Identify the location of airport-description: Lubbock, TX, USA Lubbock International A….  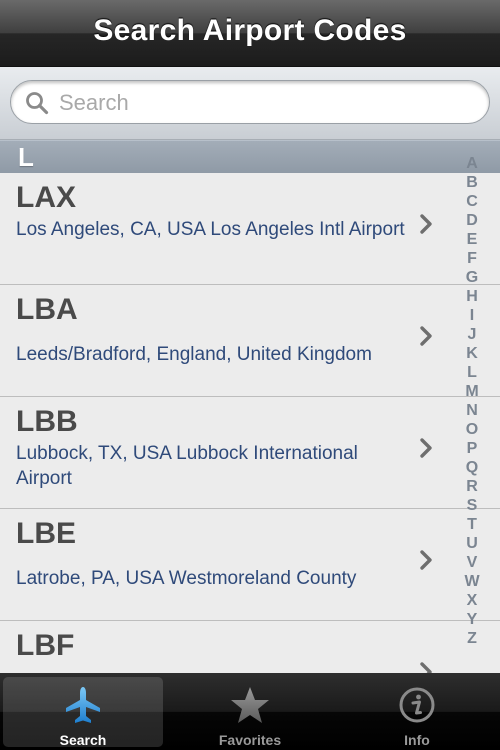
(187, 466).